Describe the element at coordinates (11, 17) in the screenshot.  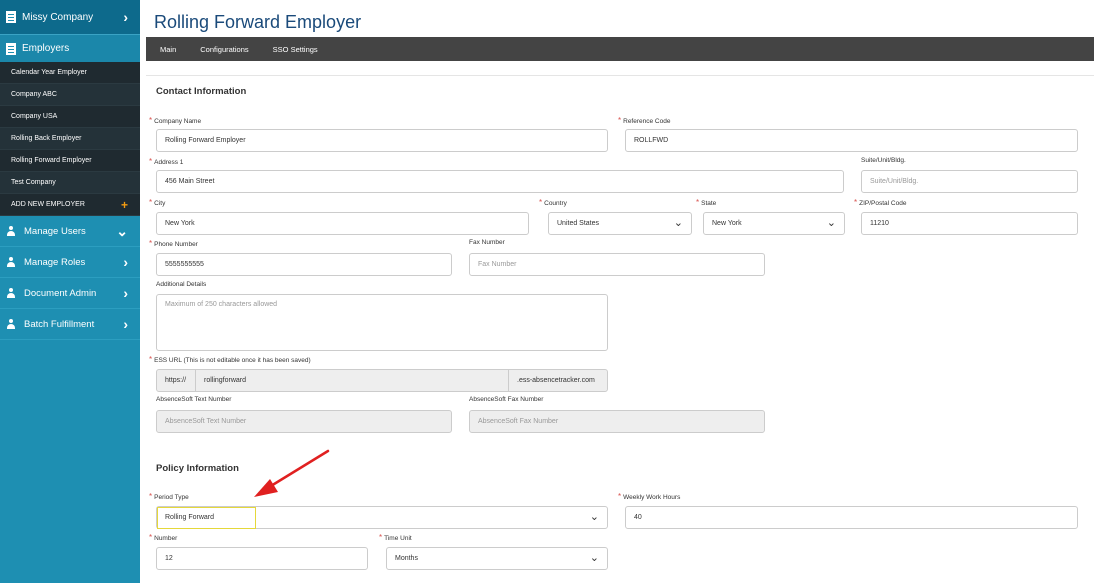
I see `building-icon` at that location.